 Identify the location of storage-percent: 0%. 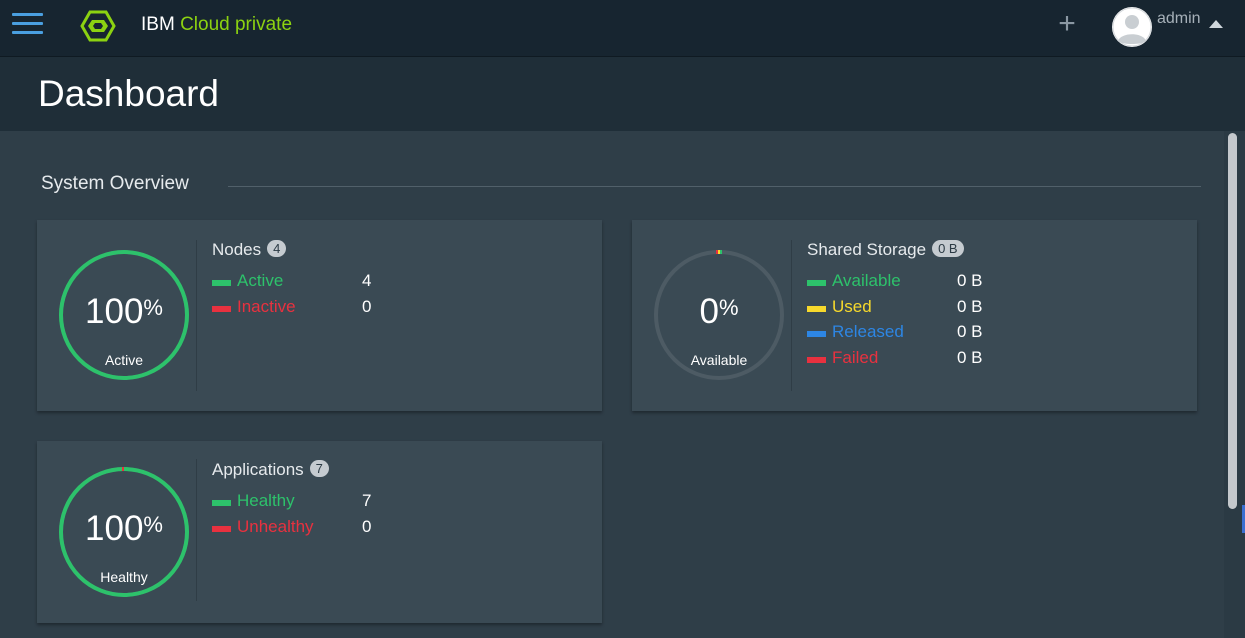
(719, 311).